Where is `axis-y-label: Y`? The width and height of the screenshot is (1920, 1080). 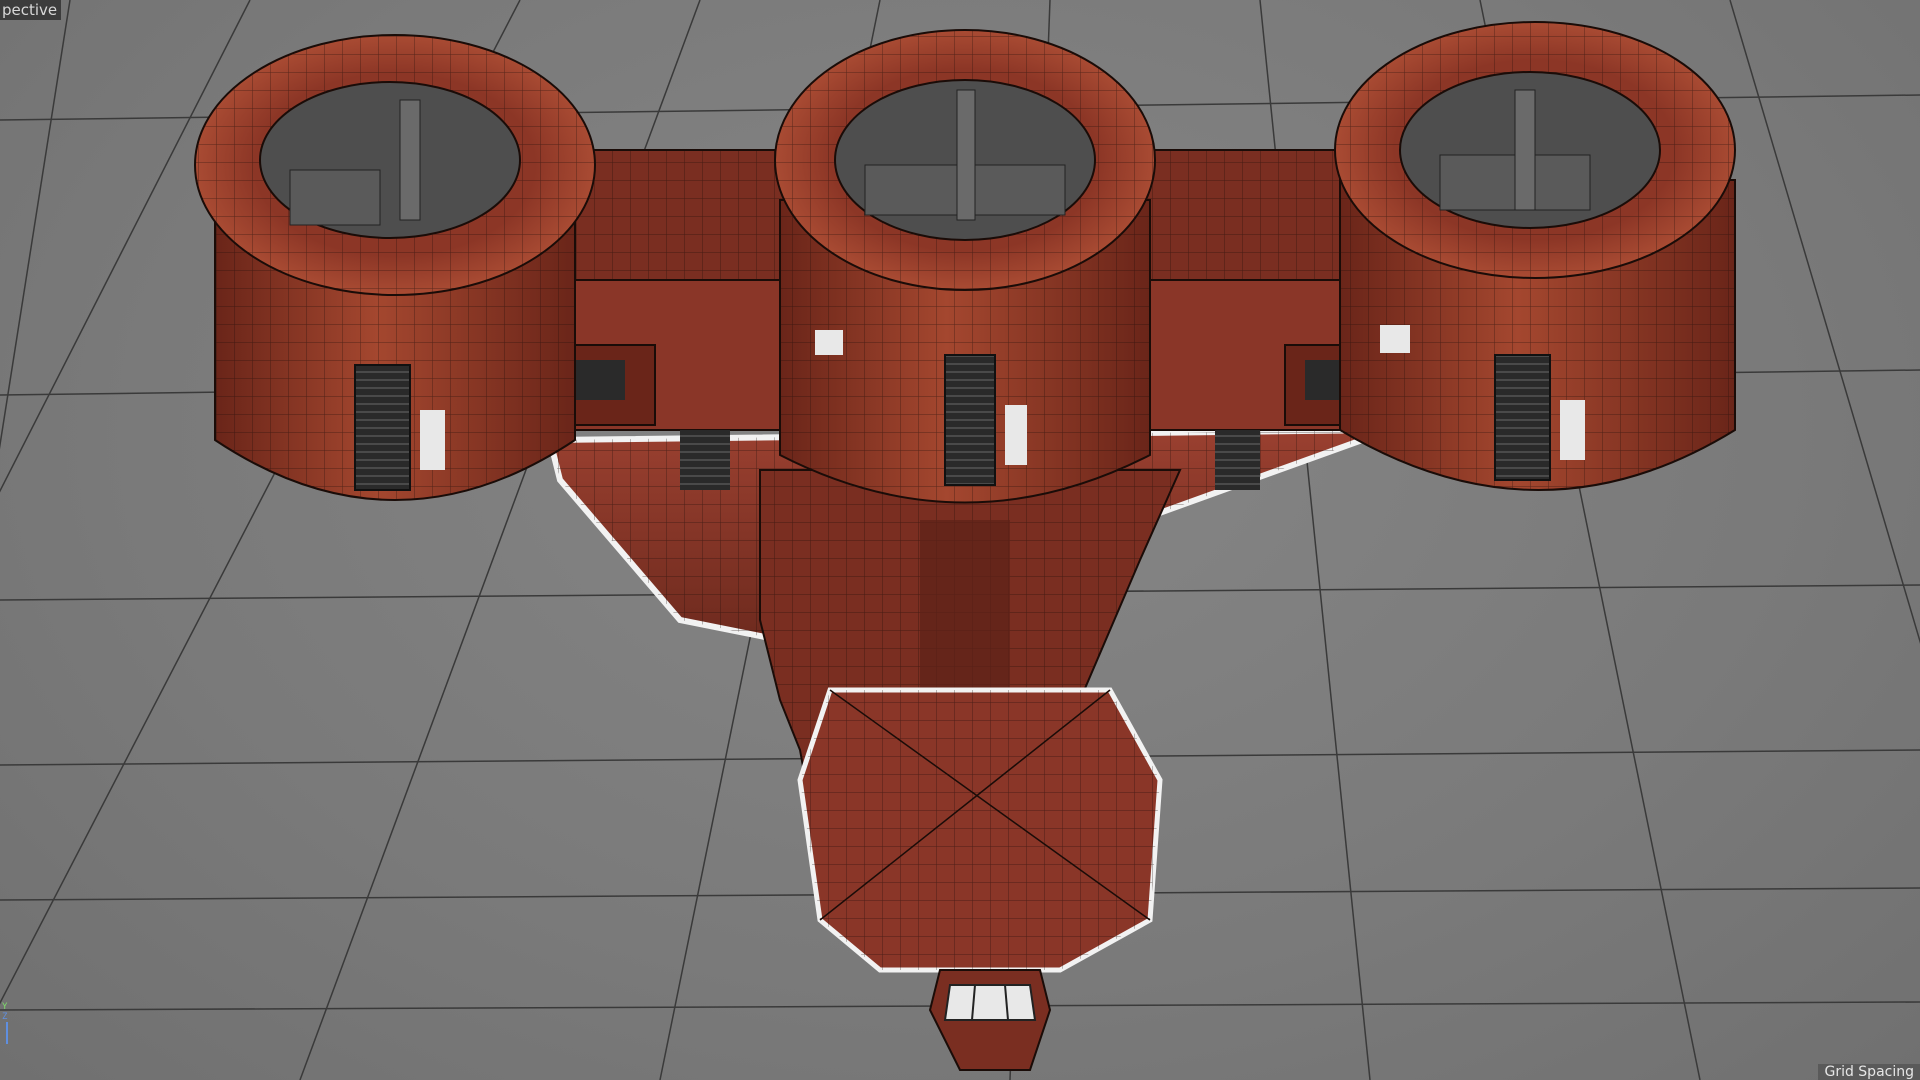
axis-y-label: Y is located at coordinates (5, 1007).